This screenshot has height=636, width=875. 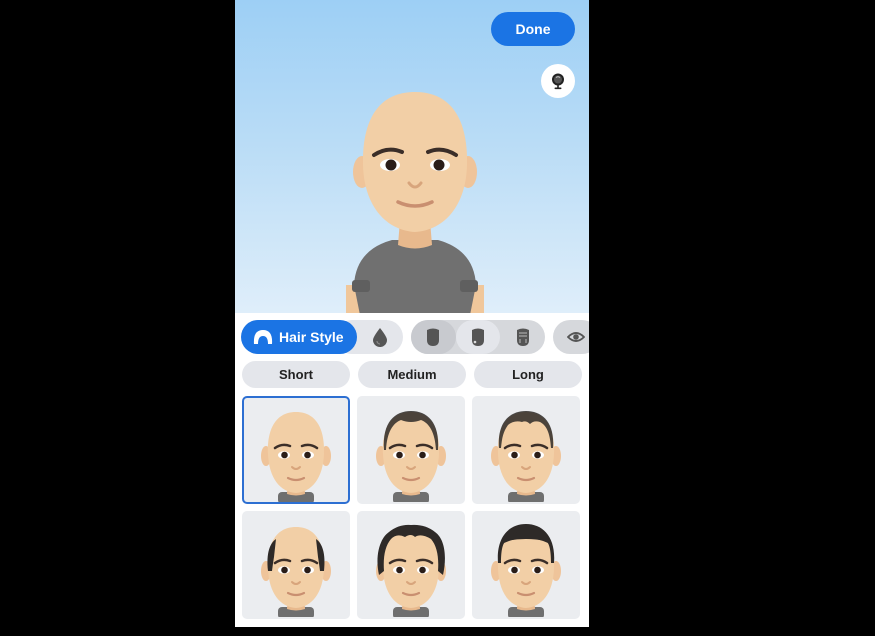 I want to click on filter-medium: Medium, so click(x=412, y=374).